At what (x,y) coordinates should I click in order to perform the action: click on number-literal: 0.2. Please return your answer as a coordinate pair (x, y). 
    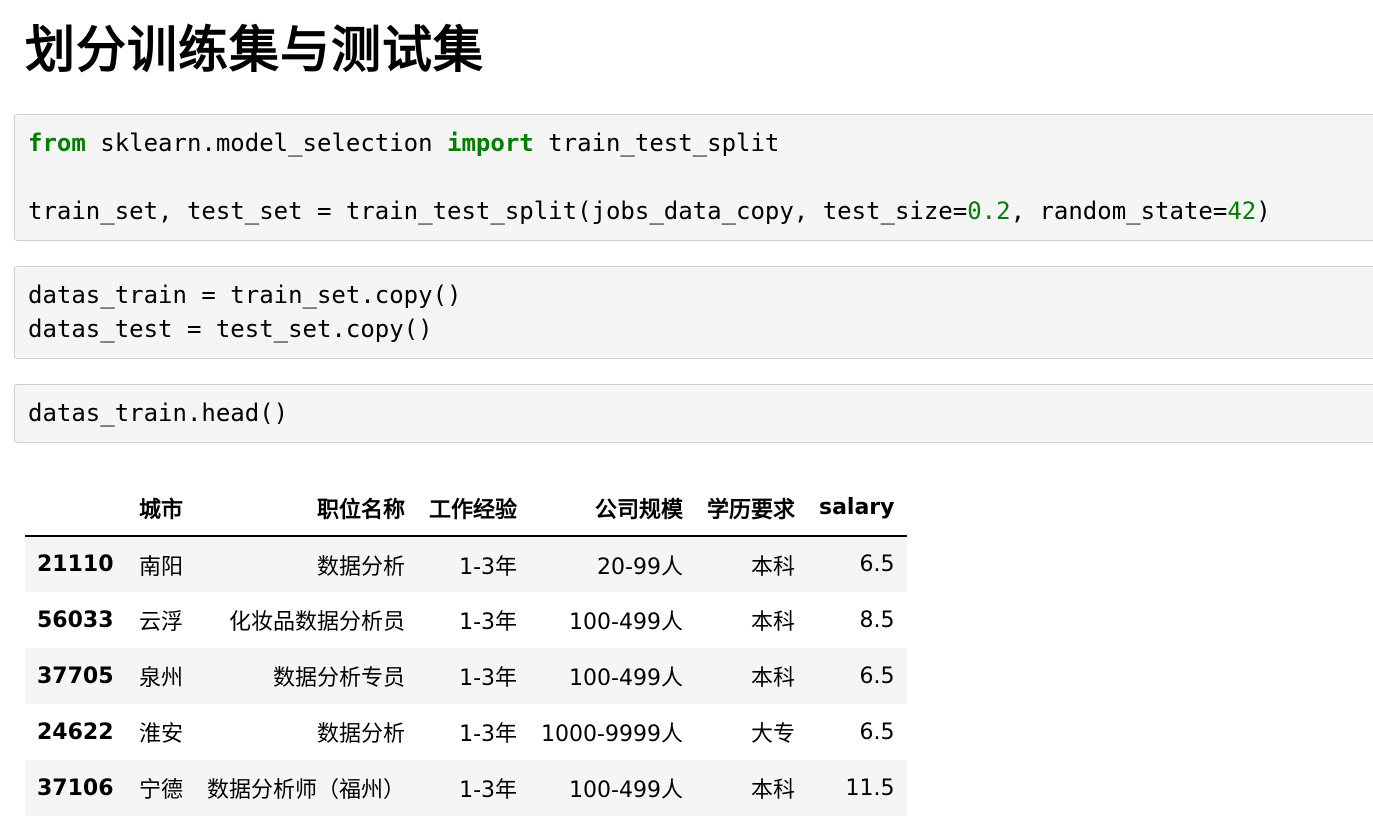
    Looking at the image, I should click on (989, 211).